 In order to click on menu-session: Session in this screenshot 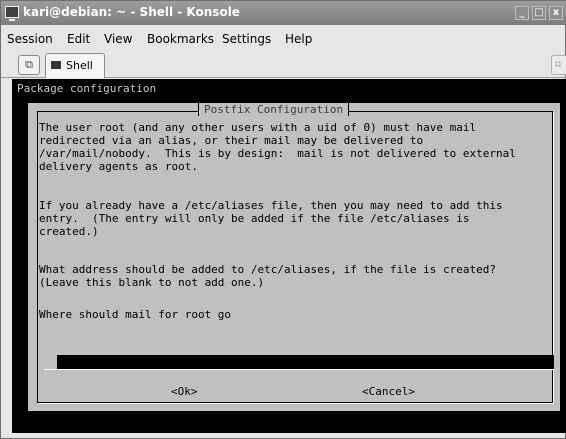, I will do `click(30, 39)`.